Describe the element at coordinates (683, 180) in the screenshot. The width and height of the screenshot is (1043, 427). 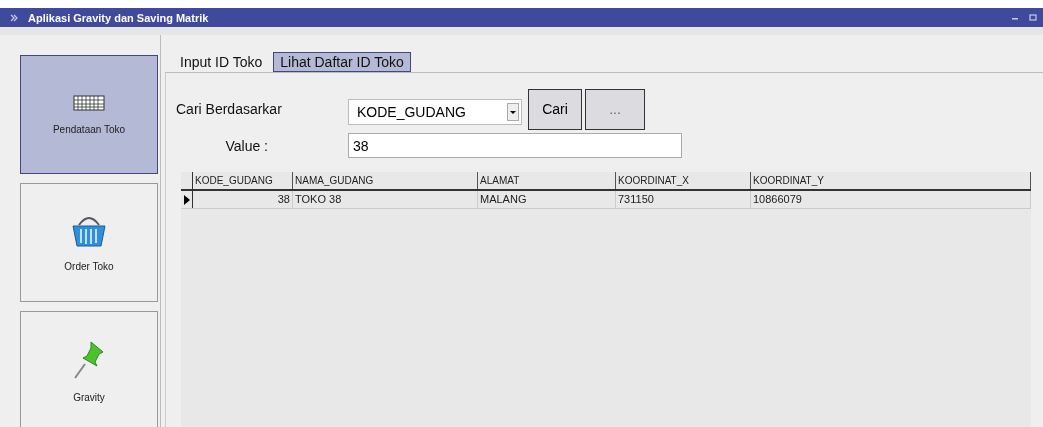
I see `column-header: KOORDINAT_X` at that location.